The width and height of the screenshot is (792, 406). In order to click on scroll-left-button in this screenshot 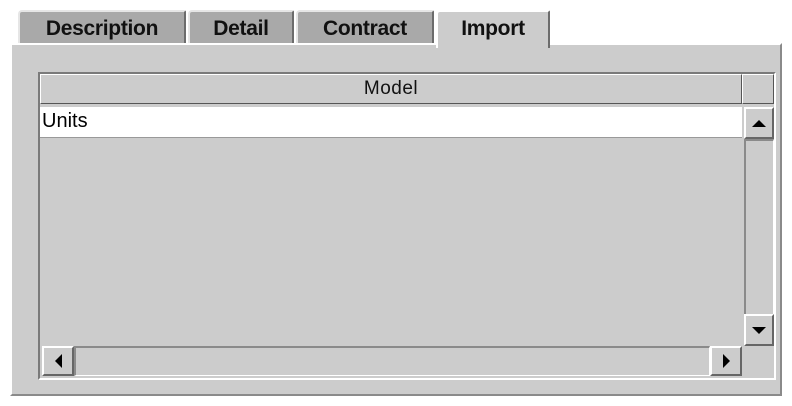, I will do `click(58, 361)`.